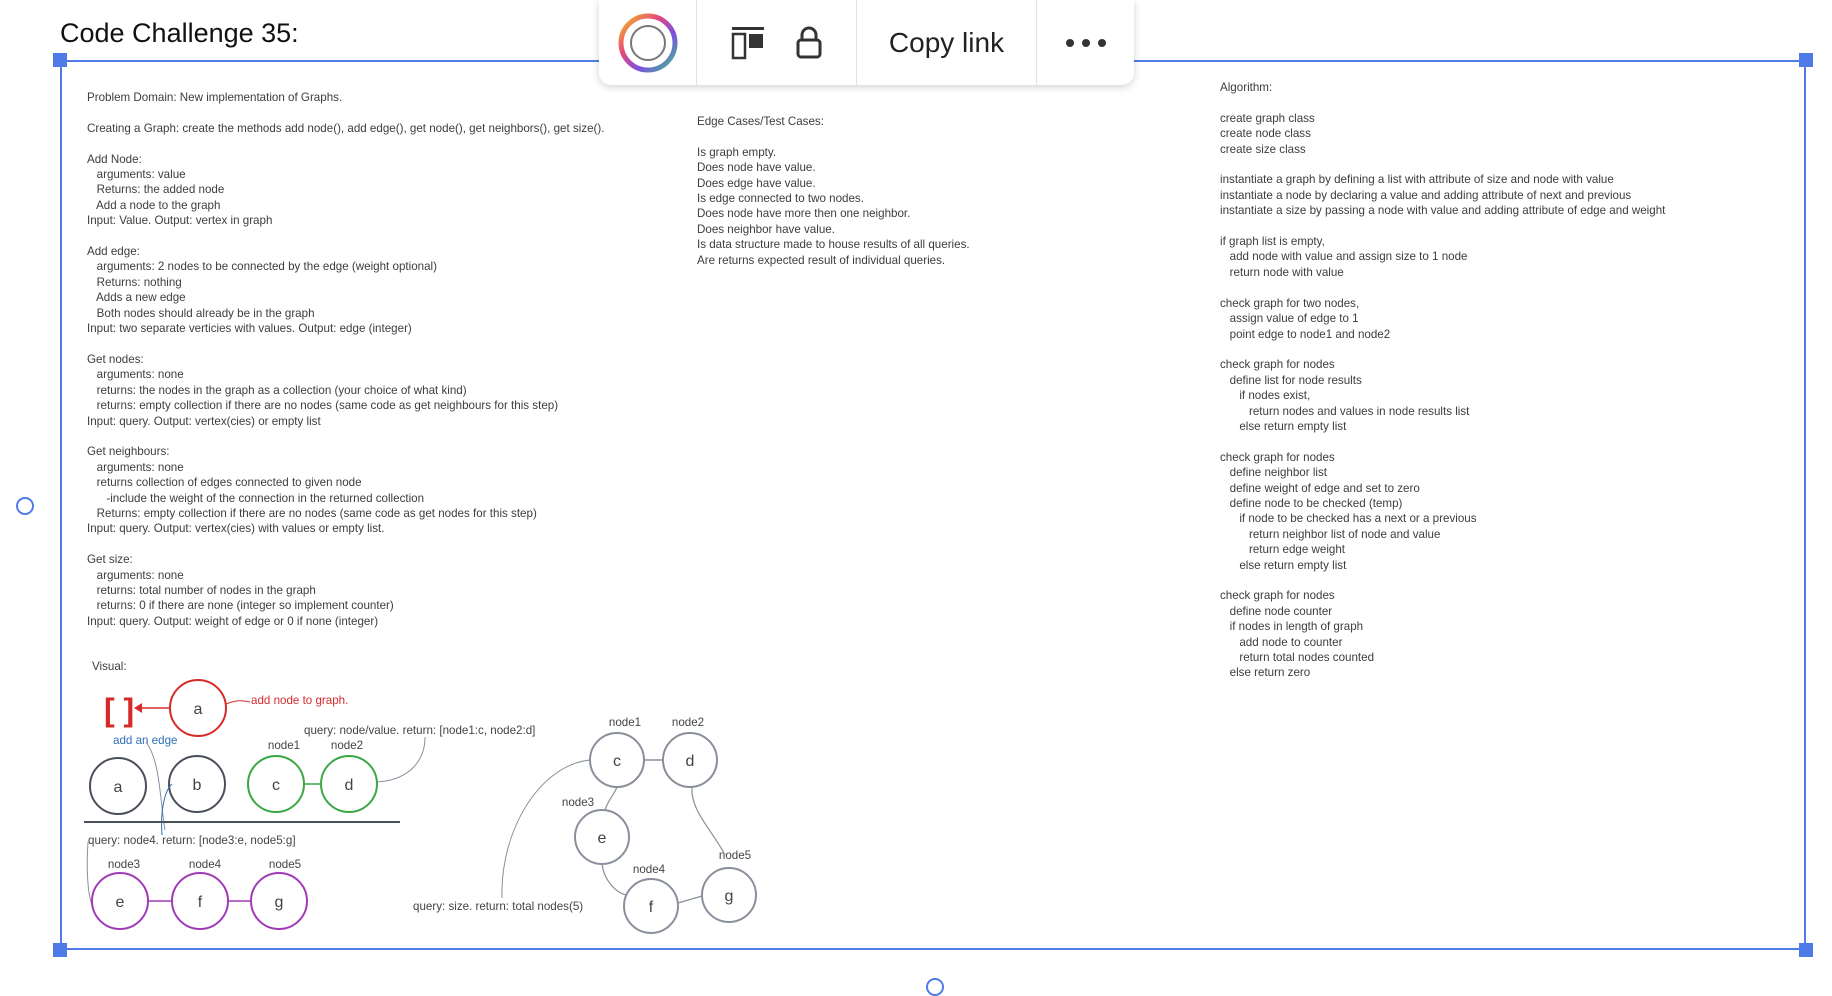 The image size is (1832, 996). Describe the element at coordinates (284, 745) in the screenshot. I see `node1-label-left: node1` at that location.